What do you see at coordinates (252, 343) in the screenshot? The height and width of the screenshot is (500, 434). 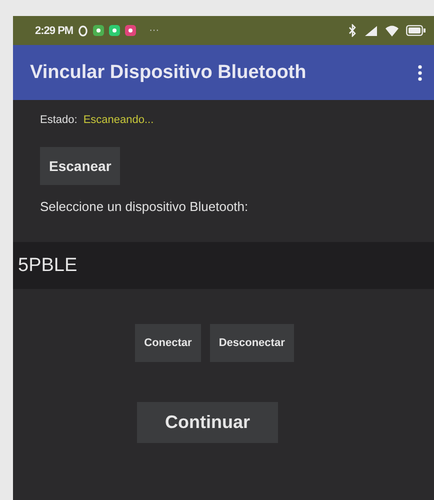 I see `action-button: Desconectar` at bounding box center [252, 343].